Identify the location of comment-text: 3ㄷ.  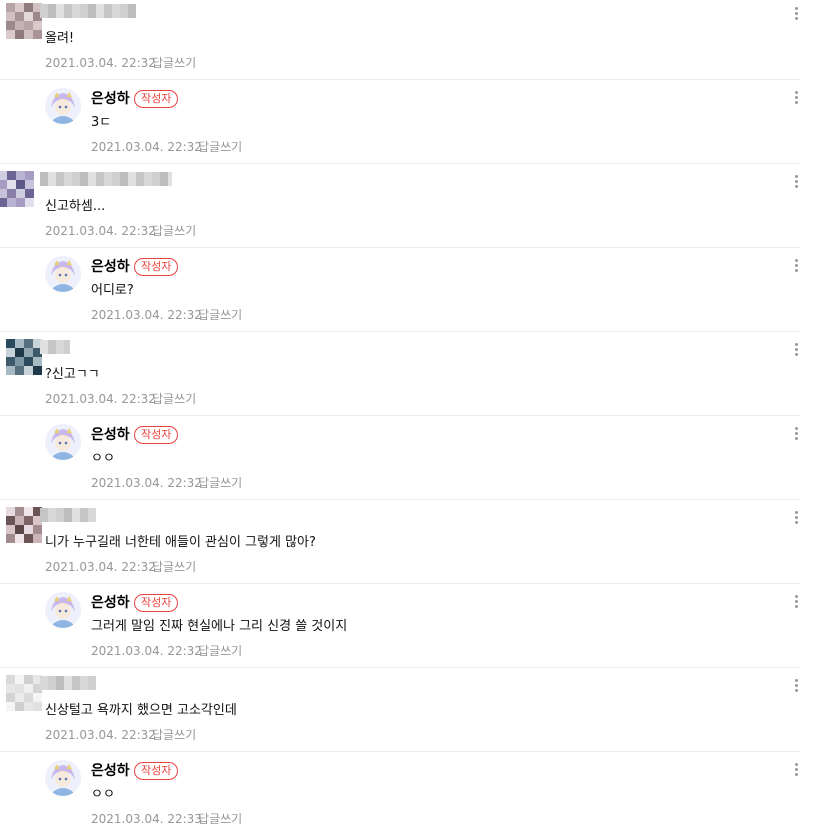
(101, 122).